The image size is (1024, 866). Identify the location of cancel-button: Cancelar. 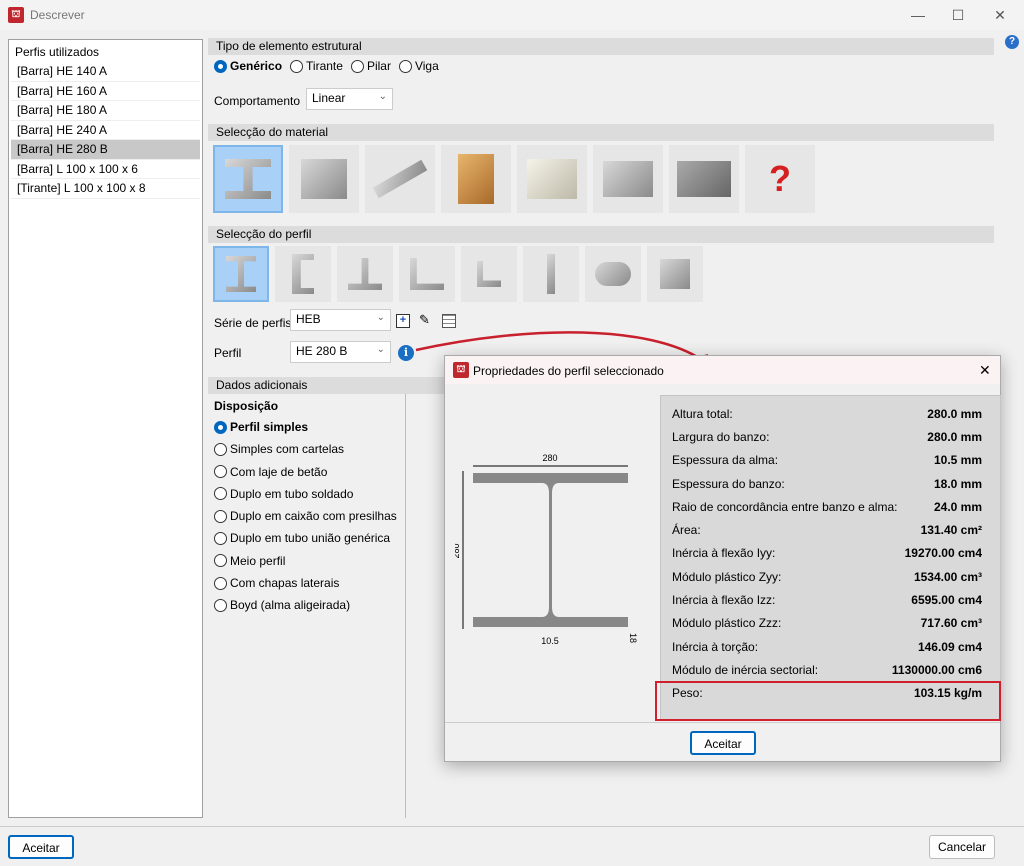
(962, 847).